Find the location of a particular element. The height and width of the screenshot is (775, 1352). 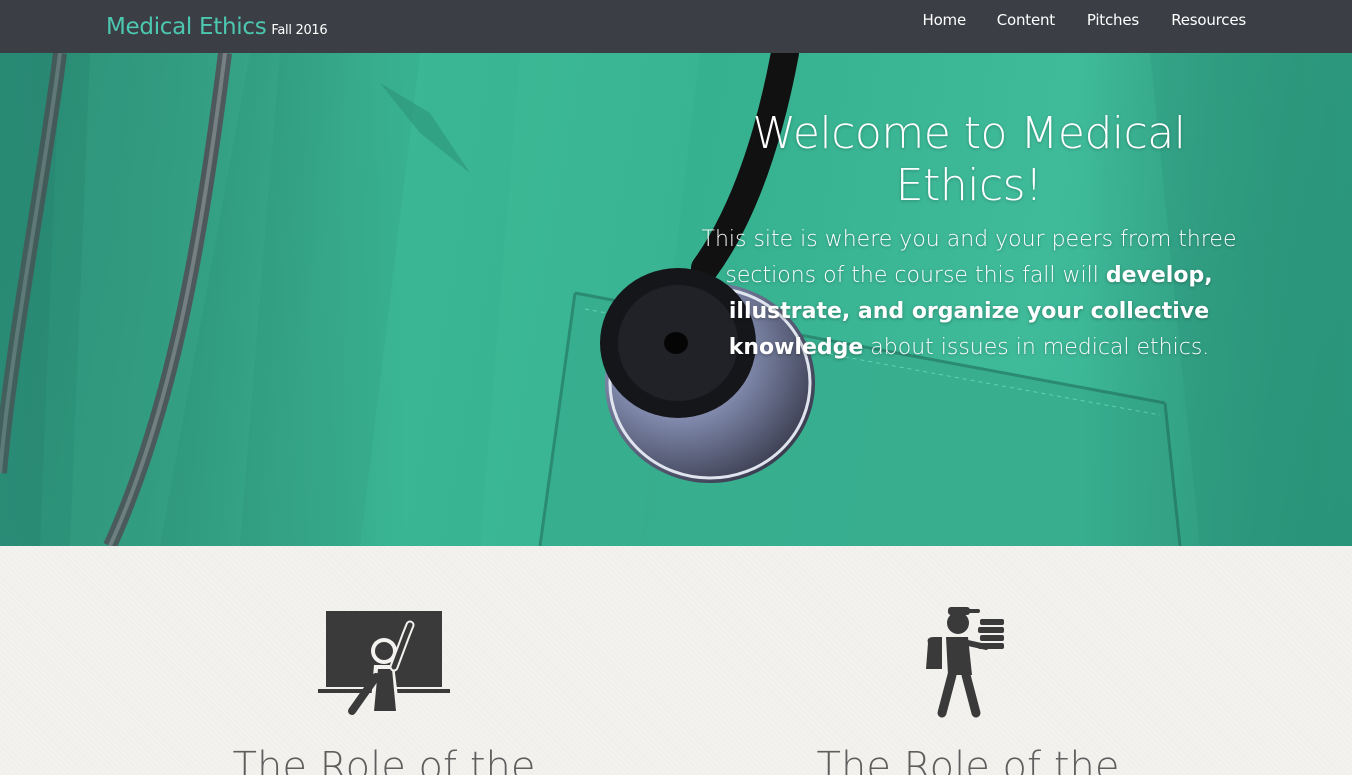

brand-link: Medical Ethics Fall 2016 is located at coordinates (217, 27).